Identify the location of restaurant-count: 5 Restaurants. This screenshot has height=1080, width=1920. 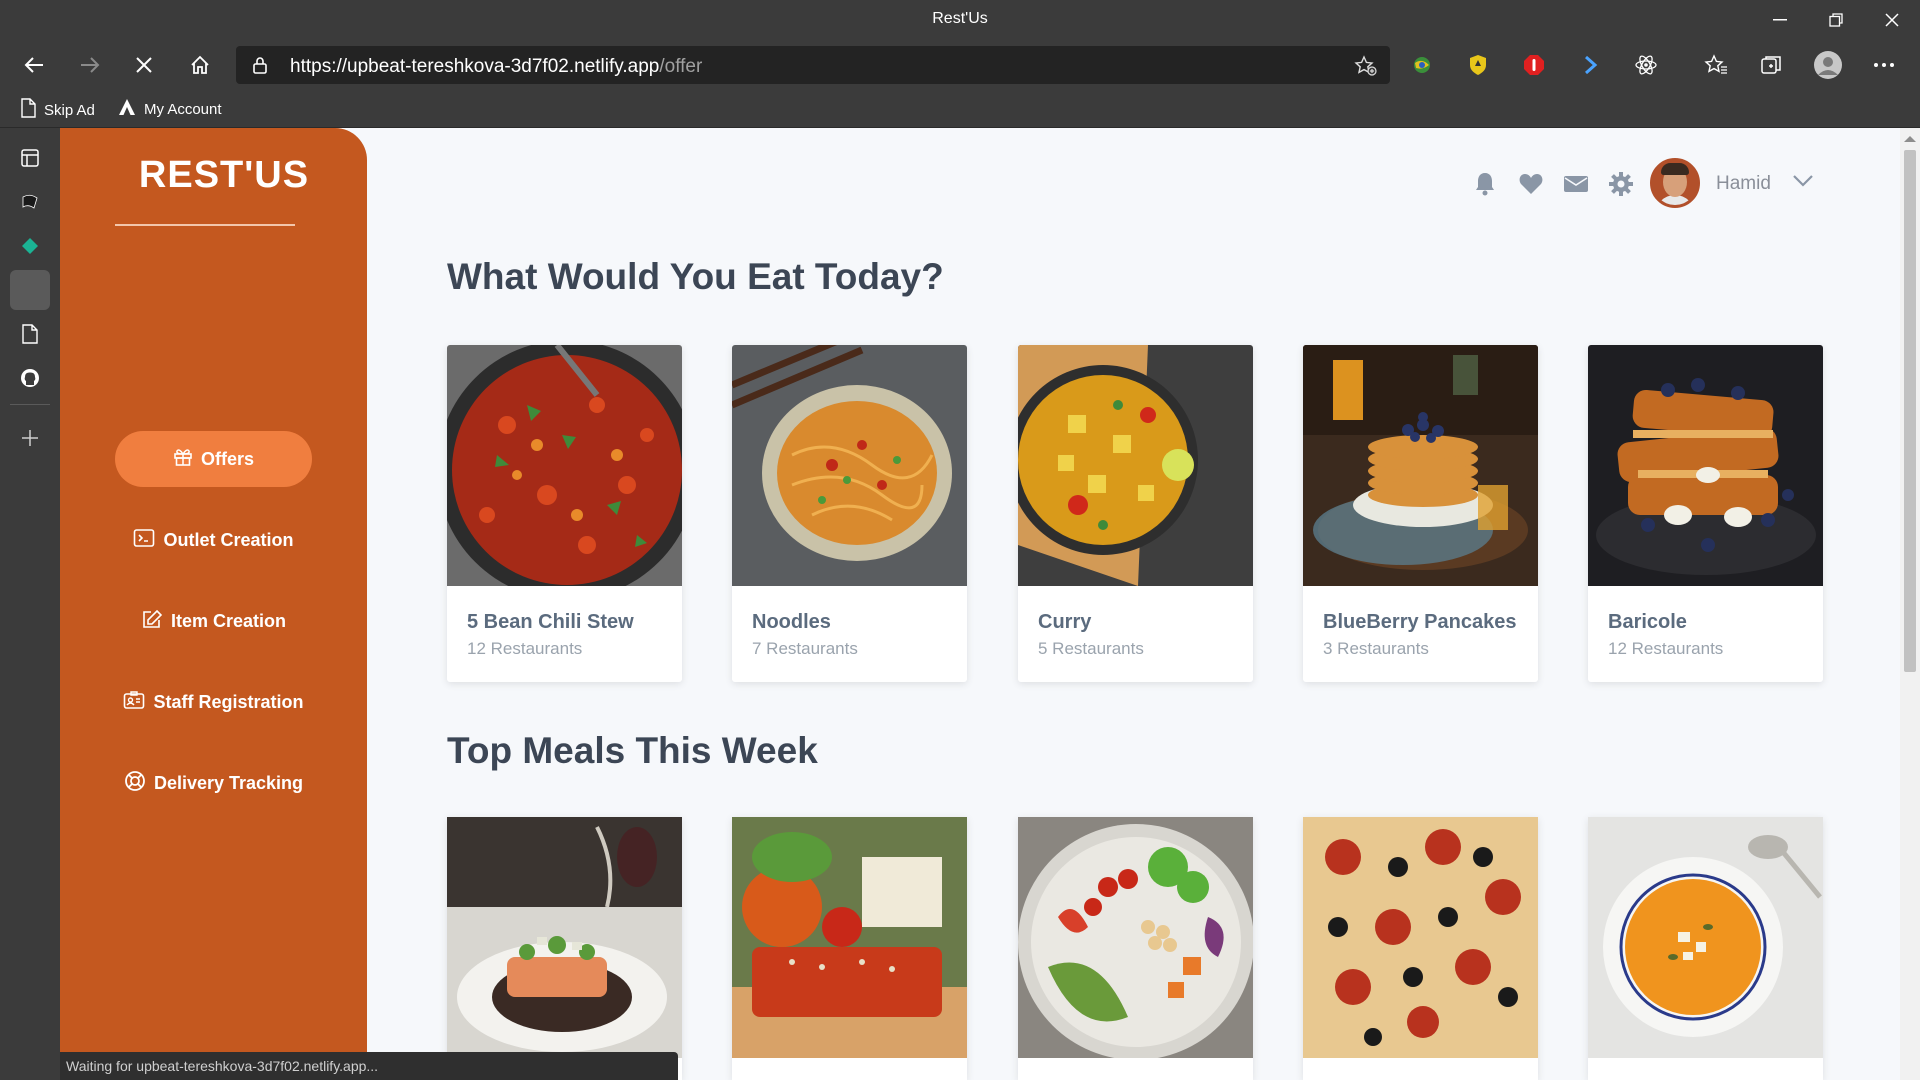
(1091, 648).